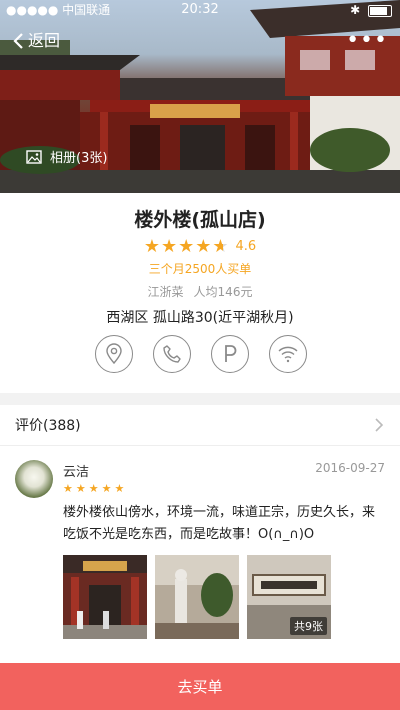  I want to click on status-bar: ●●●●● 中国联通 20:32 ✱, so click(200, 10).